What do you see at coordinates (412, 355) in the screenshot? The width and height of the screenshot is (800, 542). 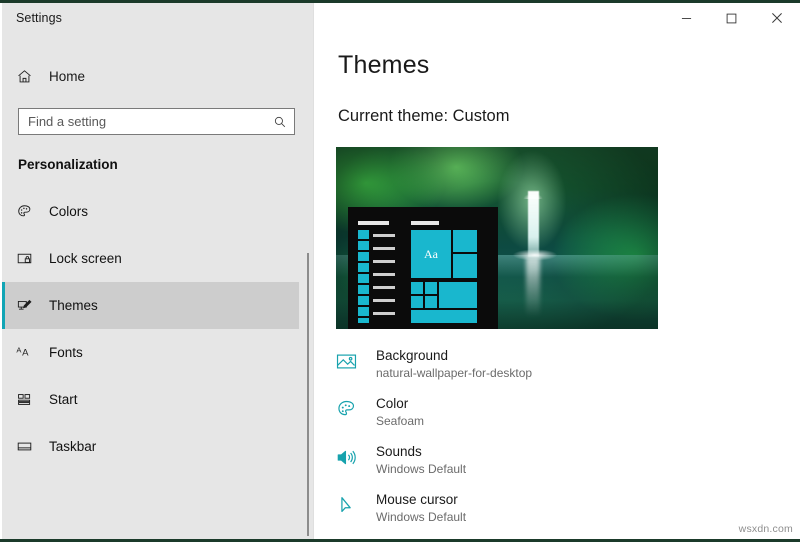 I see `setting-title: Background` at bounding box center [412, 355].